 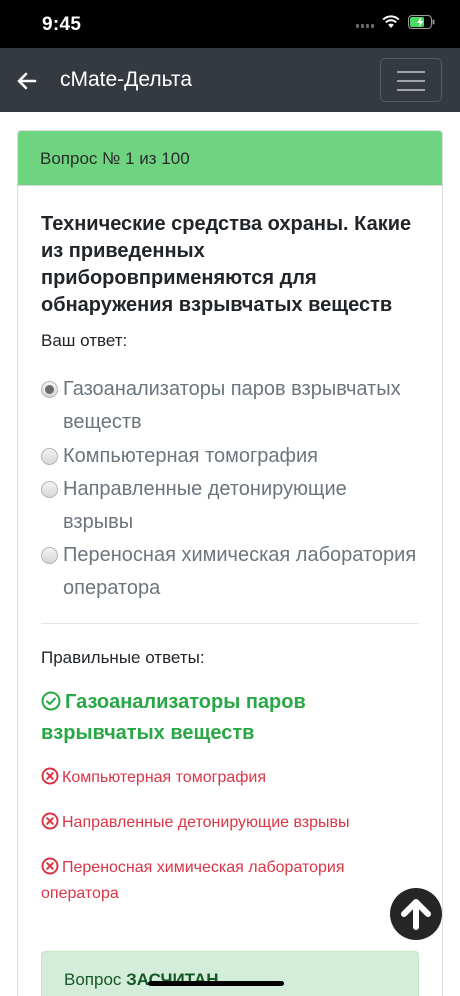 What do you see at coordinates (230, 623) in the screenshot?
I see `divider` at bounding box center [230, 623].